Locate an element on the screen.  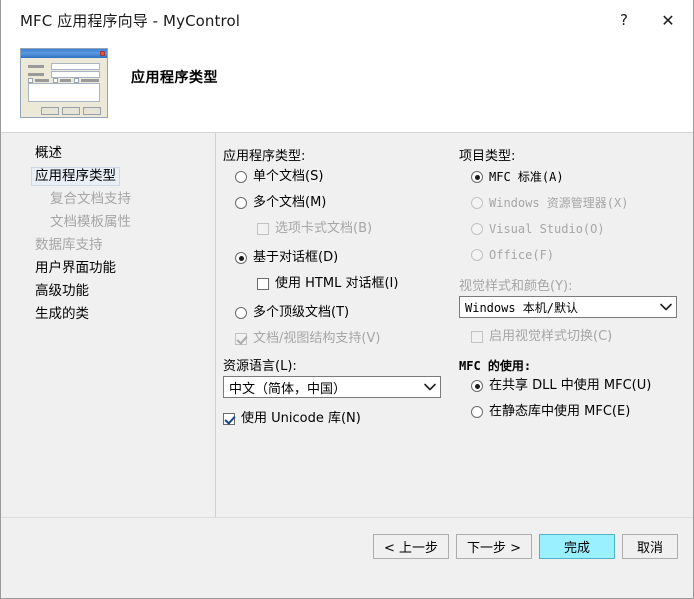
checkbox-label: 选项卡式文档(B) is located at coordinates (324, 228).